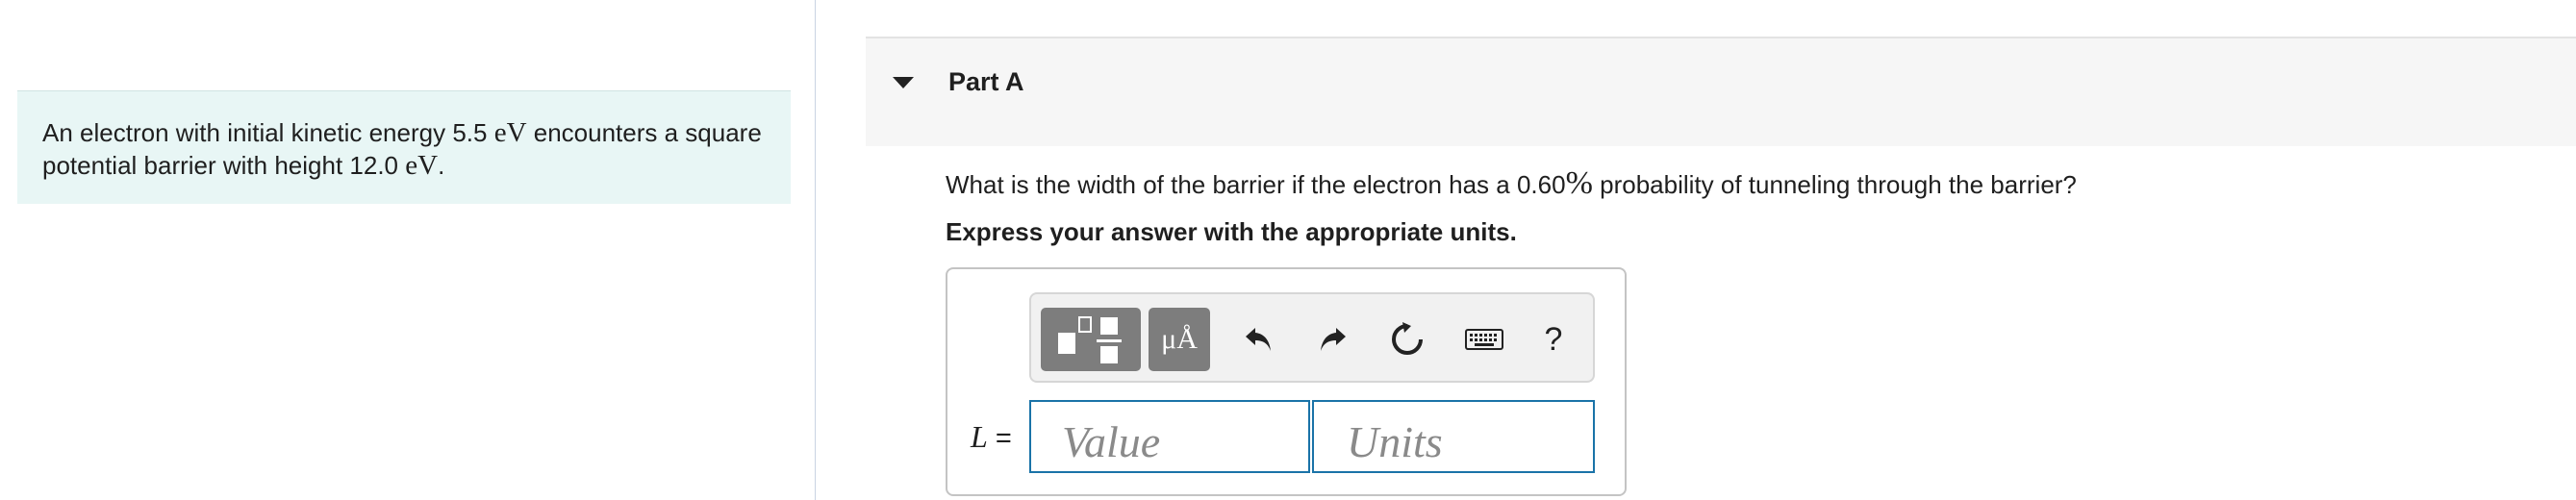  Describe the element at coordinates (422, 165) in the screenshot. I see `intro-unit-2: eV` at that location.